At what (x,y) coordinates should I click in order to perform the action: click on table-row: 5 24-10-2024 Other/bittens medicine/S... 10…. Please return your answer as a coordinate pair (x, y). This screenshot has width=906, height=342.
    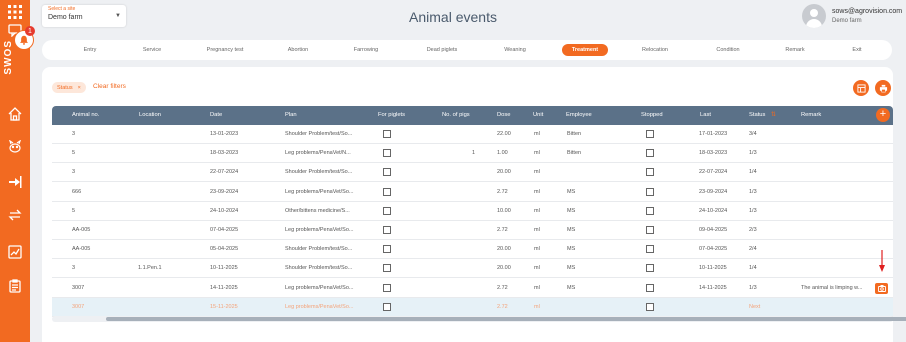
    Looking at the image, I should click on (472, 211).